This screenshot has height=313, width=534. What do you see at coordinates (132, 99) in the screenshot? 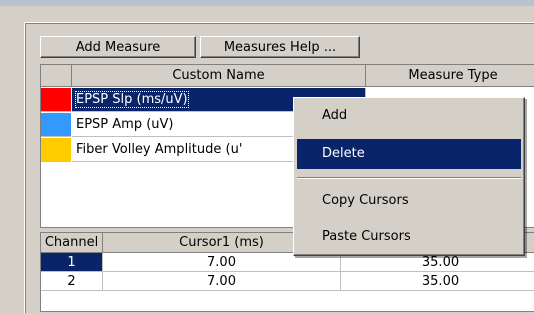
I see `custom-name-text: EPSP Slp (ms/uV)` at bounding box center [132, 99].